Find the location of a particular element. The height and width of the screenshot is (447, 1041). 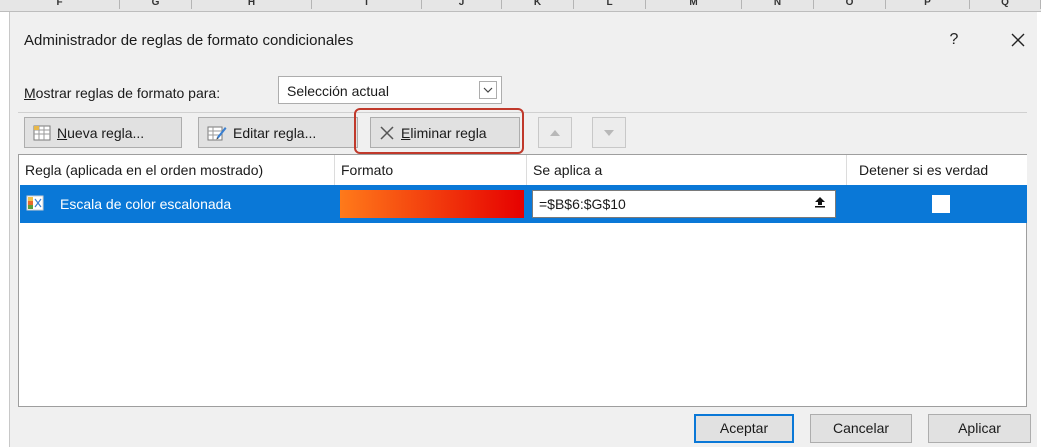

show-rules-selected-value: Selección actual is located at coordinates (338, 91).